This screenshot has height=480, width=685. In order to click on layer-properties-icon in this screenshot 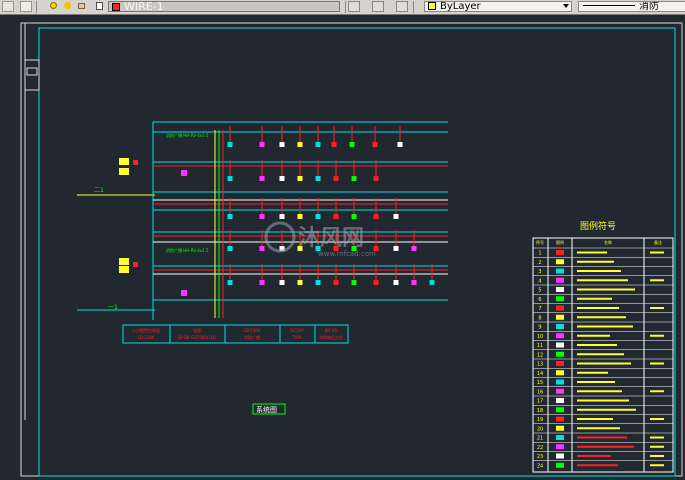, I will do `click(26, 6)`.